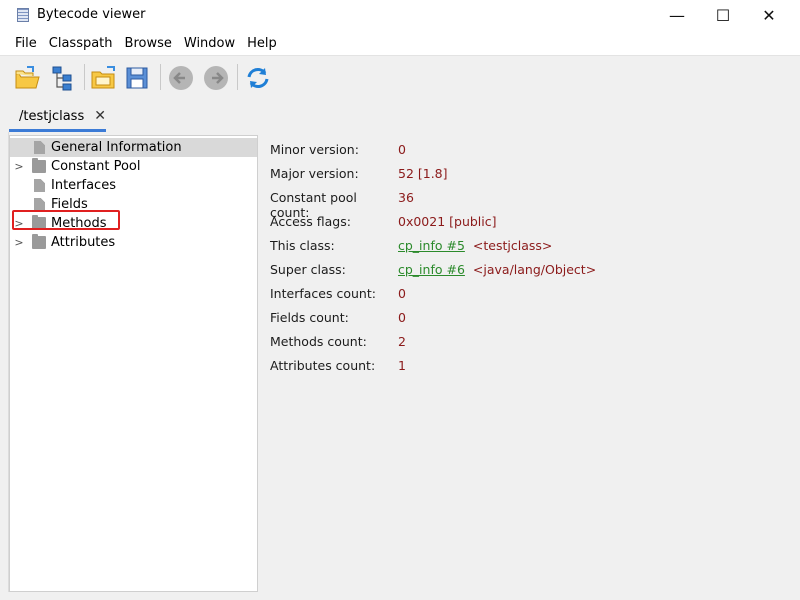 This screenshot has height=600, width=800. What do you see at coordinates (148, 43) in the screenshot?
I see `menu-browse: Browse` at bounding box center [148, 43].